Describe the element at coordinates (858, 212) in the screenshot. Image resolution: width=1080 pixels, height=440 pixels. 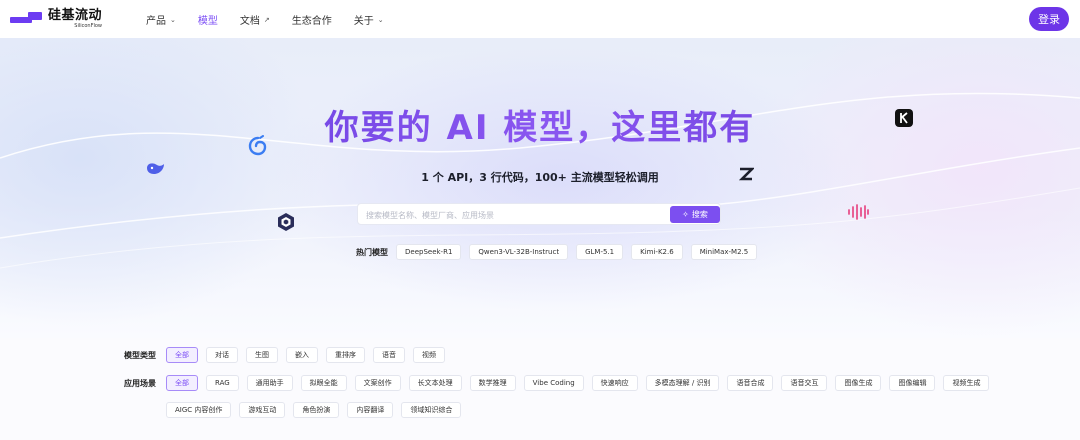
I see `soundwave-logo-icon` at that location.